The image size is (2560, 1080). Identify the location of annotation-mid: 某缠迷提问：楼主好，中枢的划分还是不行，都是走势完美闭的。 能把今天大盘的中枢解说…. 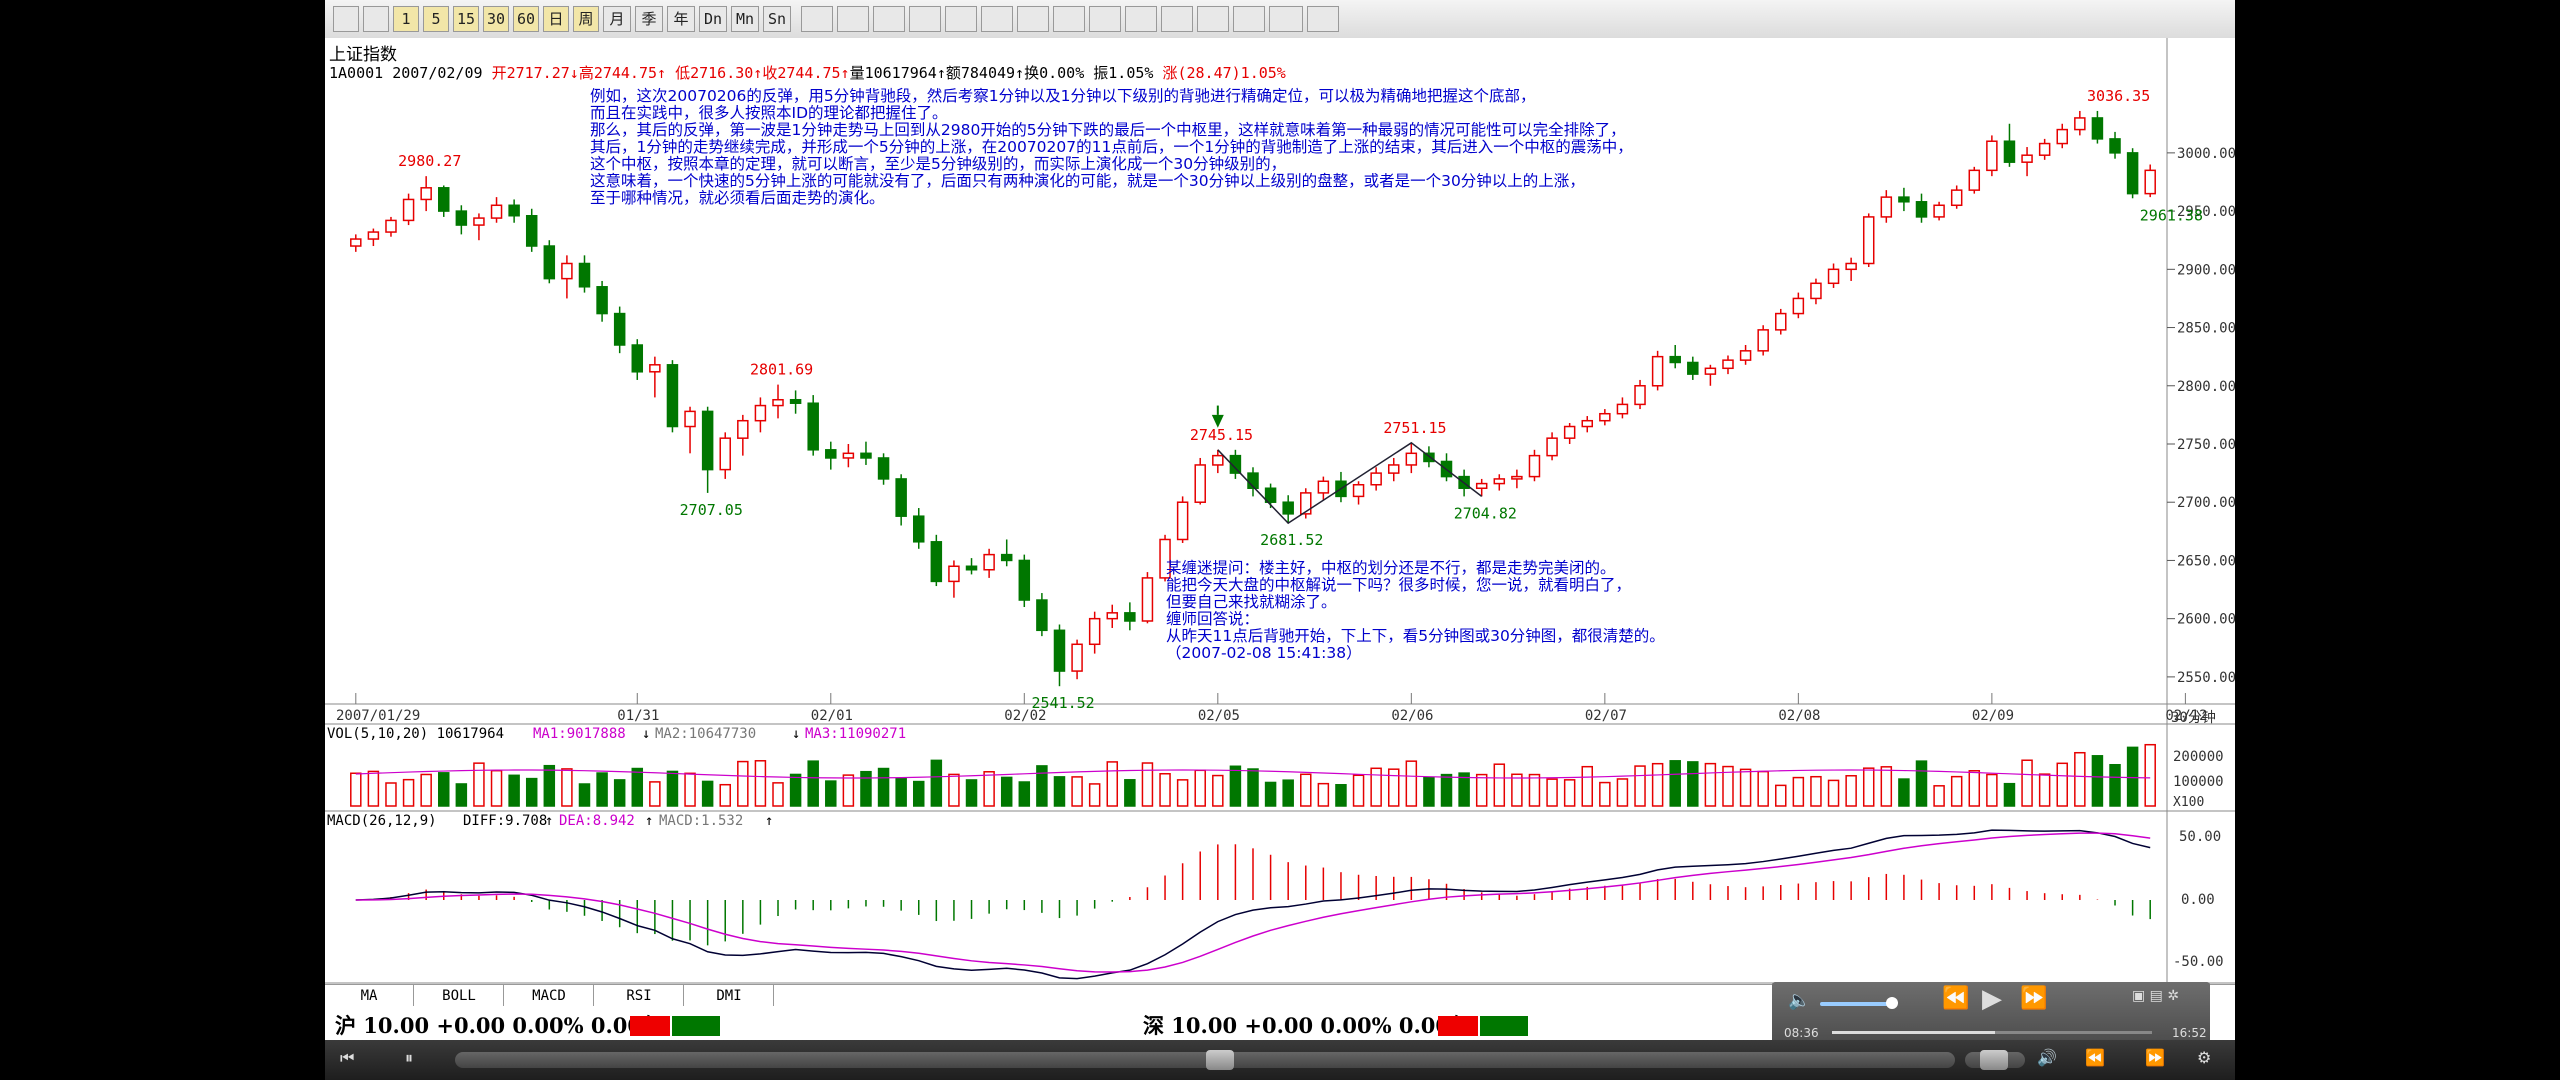
(1415, 611).